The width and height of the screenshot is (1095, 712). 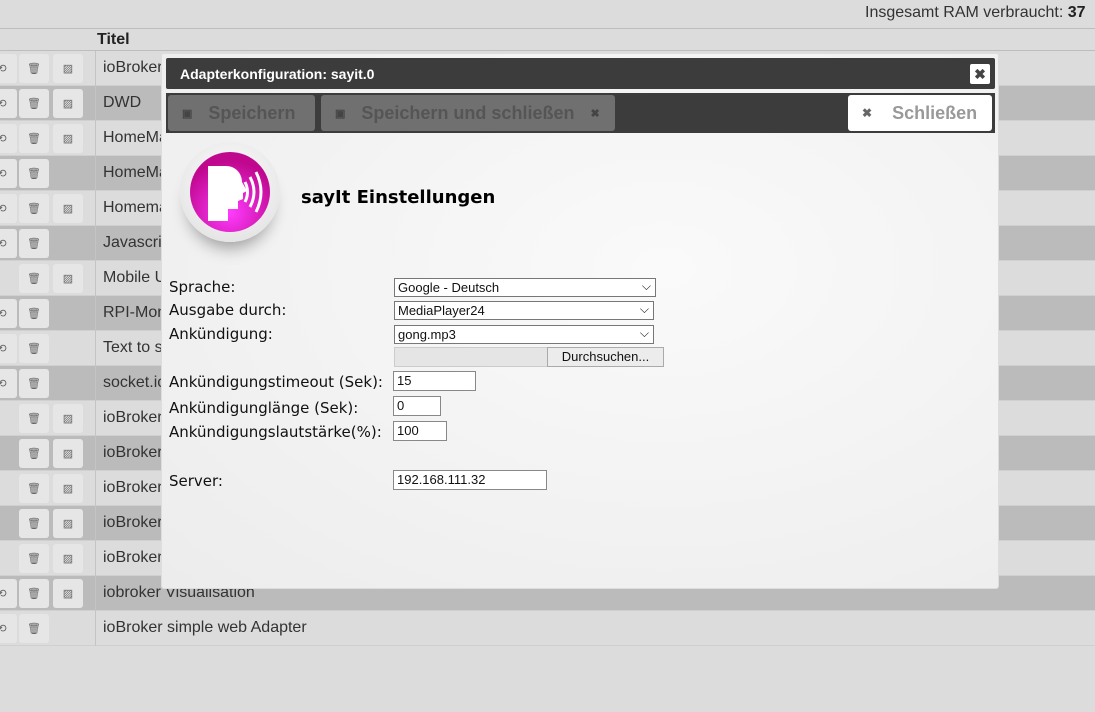 I want to click on adapter-title: Text to s, so click(x=133, y=347).